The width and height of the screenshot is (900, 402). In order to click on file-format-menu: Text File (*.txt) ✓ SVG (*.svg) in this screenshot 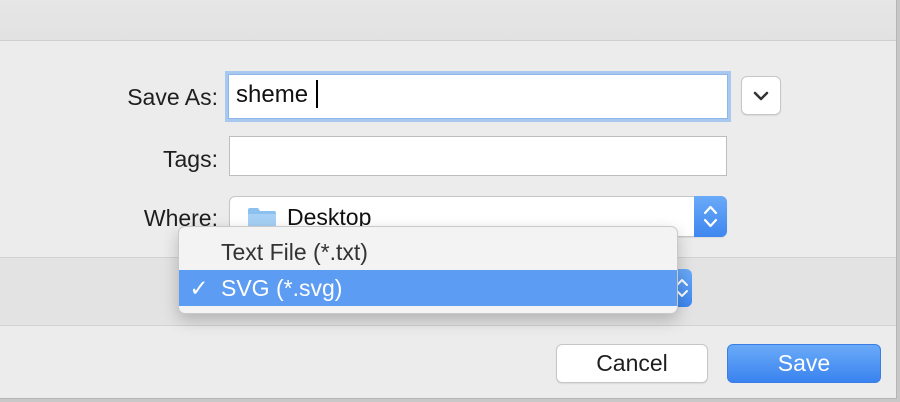, I will do `click(428, 270)`.